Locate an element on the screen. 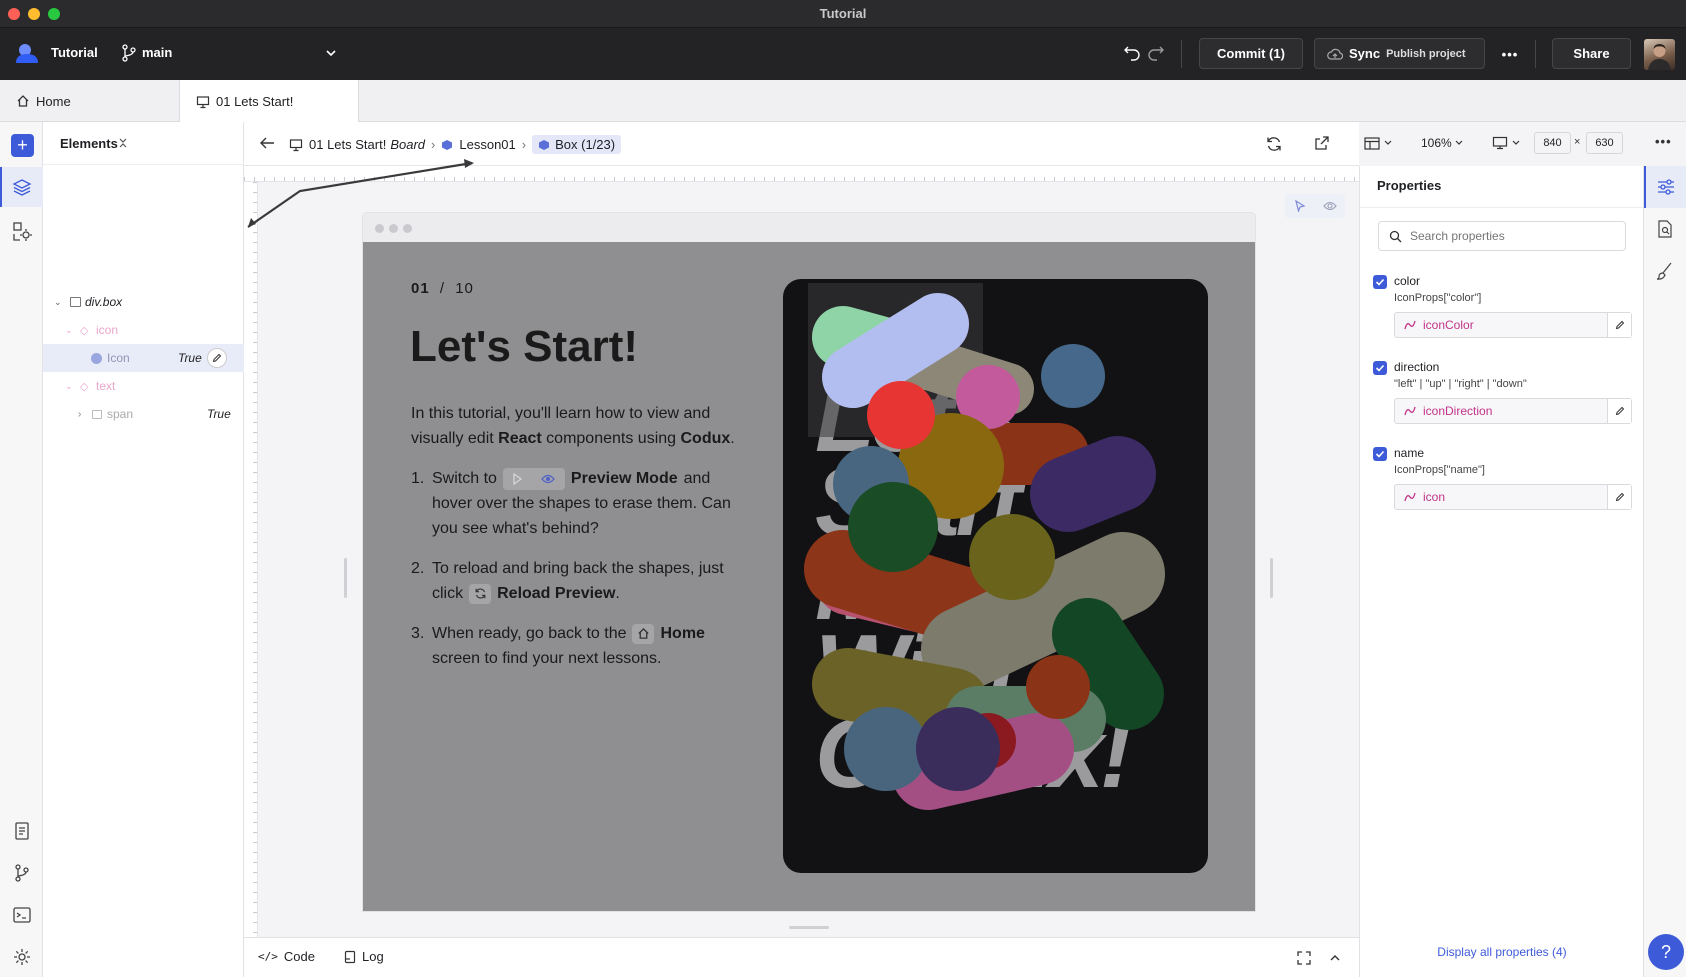  step-text: you see what's behind? is located at coordinates (515, 528).